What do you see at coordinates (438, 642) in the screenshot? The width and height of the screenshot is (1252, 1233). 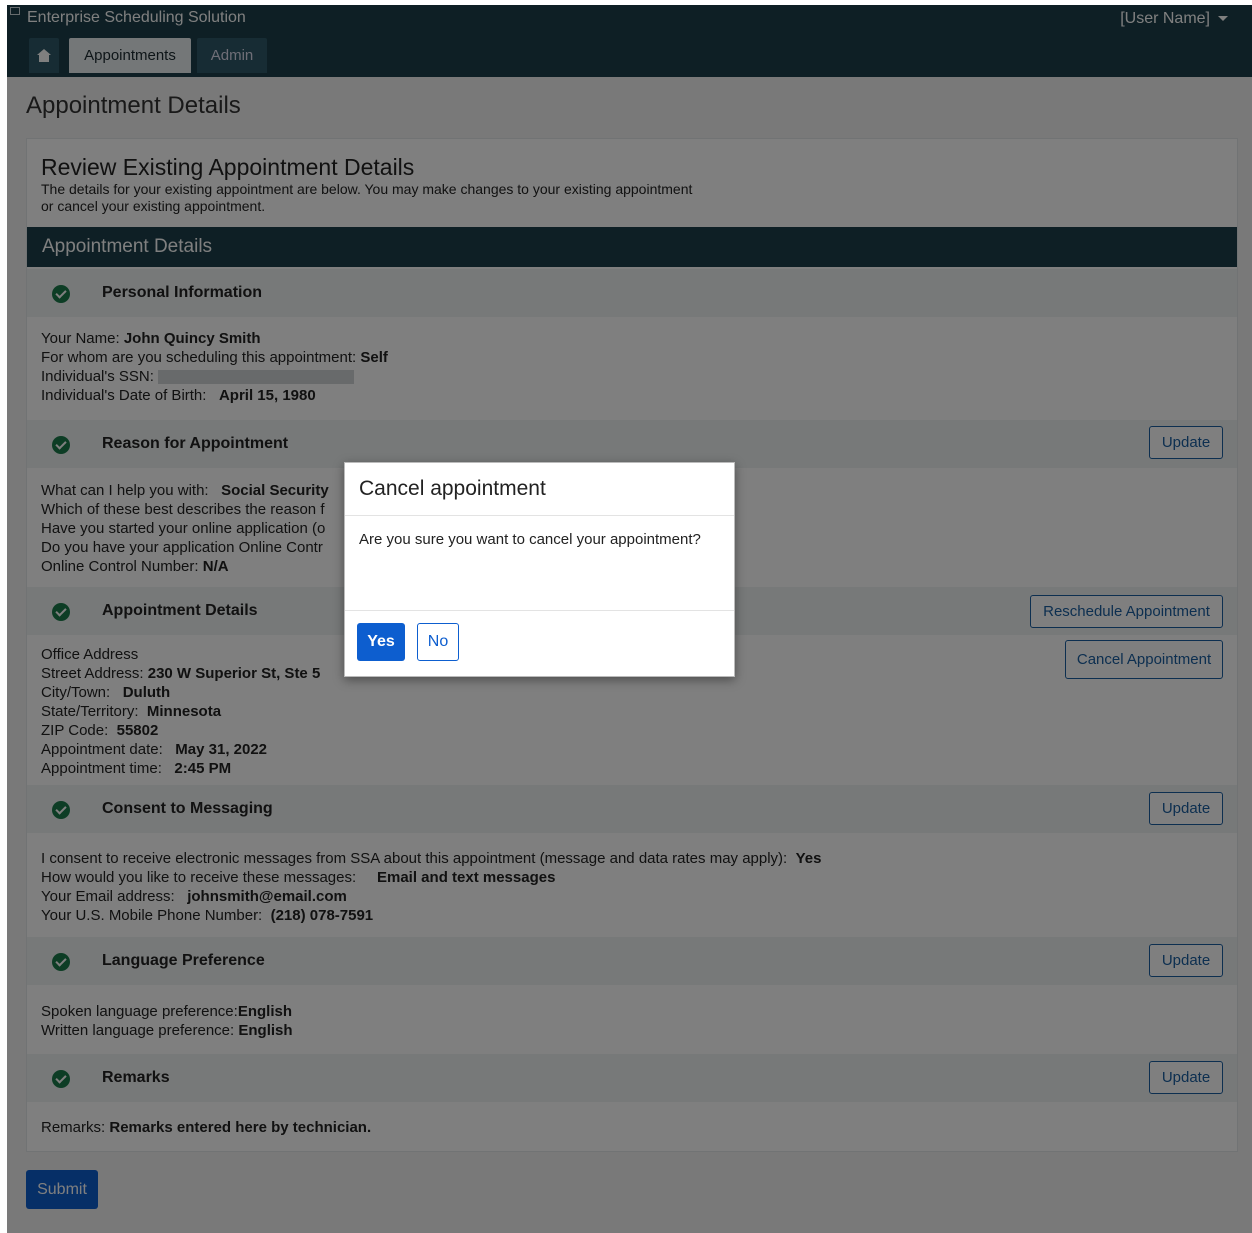 I see `no-button: No` at bounding box center [438, 642].